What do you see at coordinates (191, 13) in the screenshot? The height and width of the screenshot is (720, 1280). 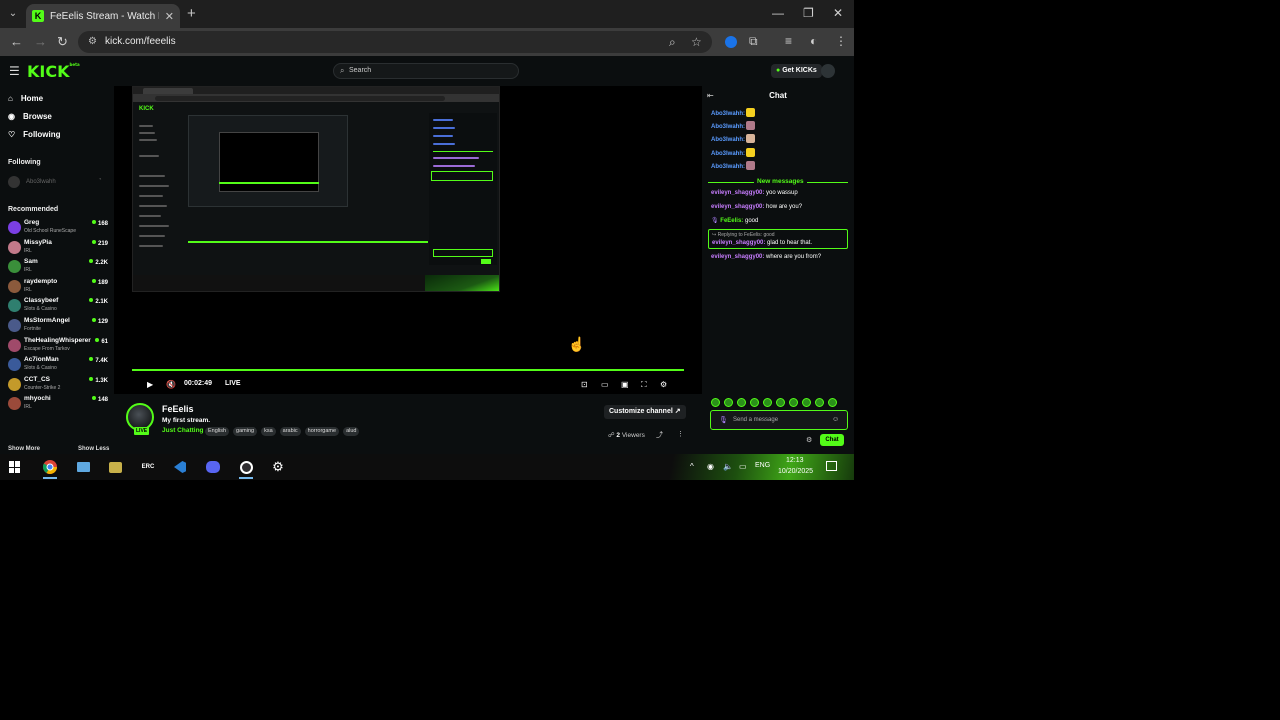 I see `new-tab-button: +` at bounding box center [191, 13].